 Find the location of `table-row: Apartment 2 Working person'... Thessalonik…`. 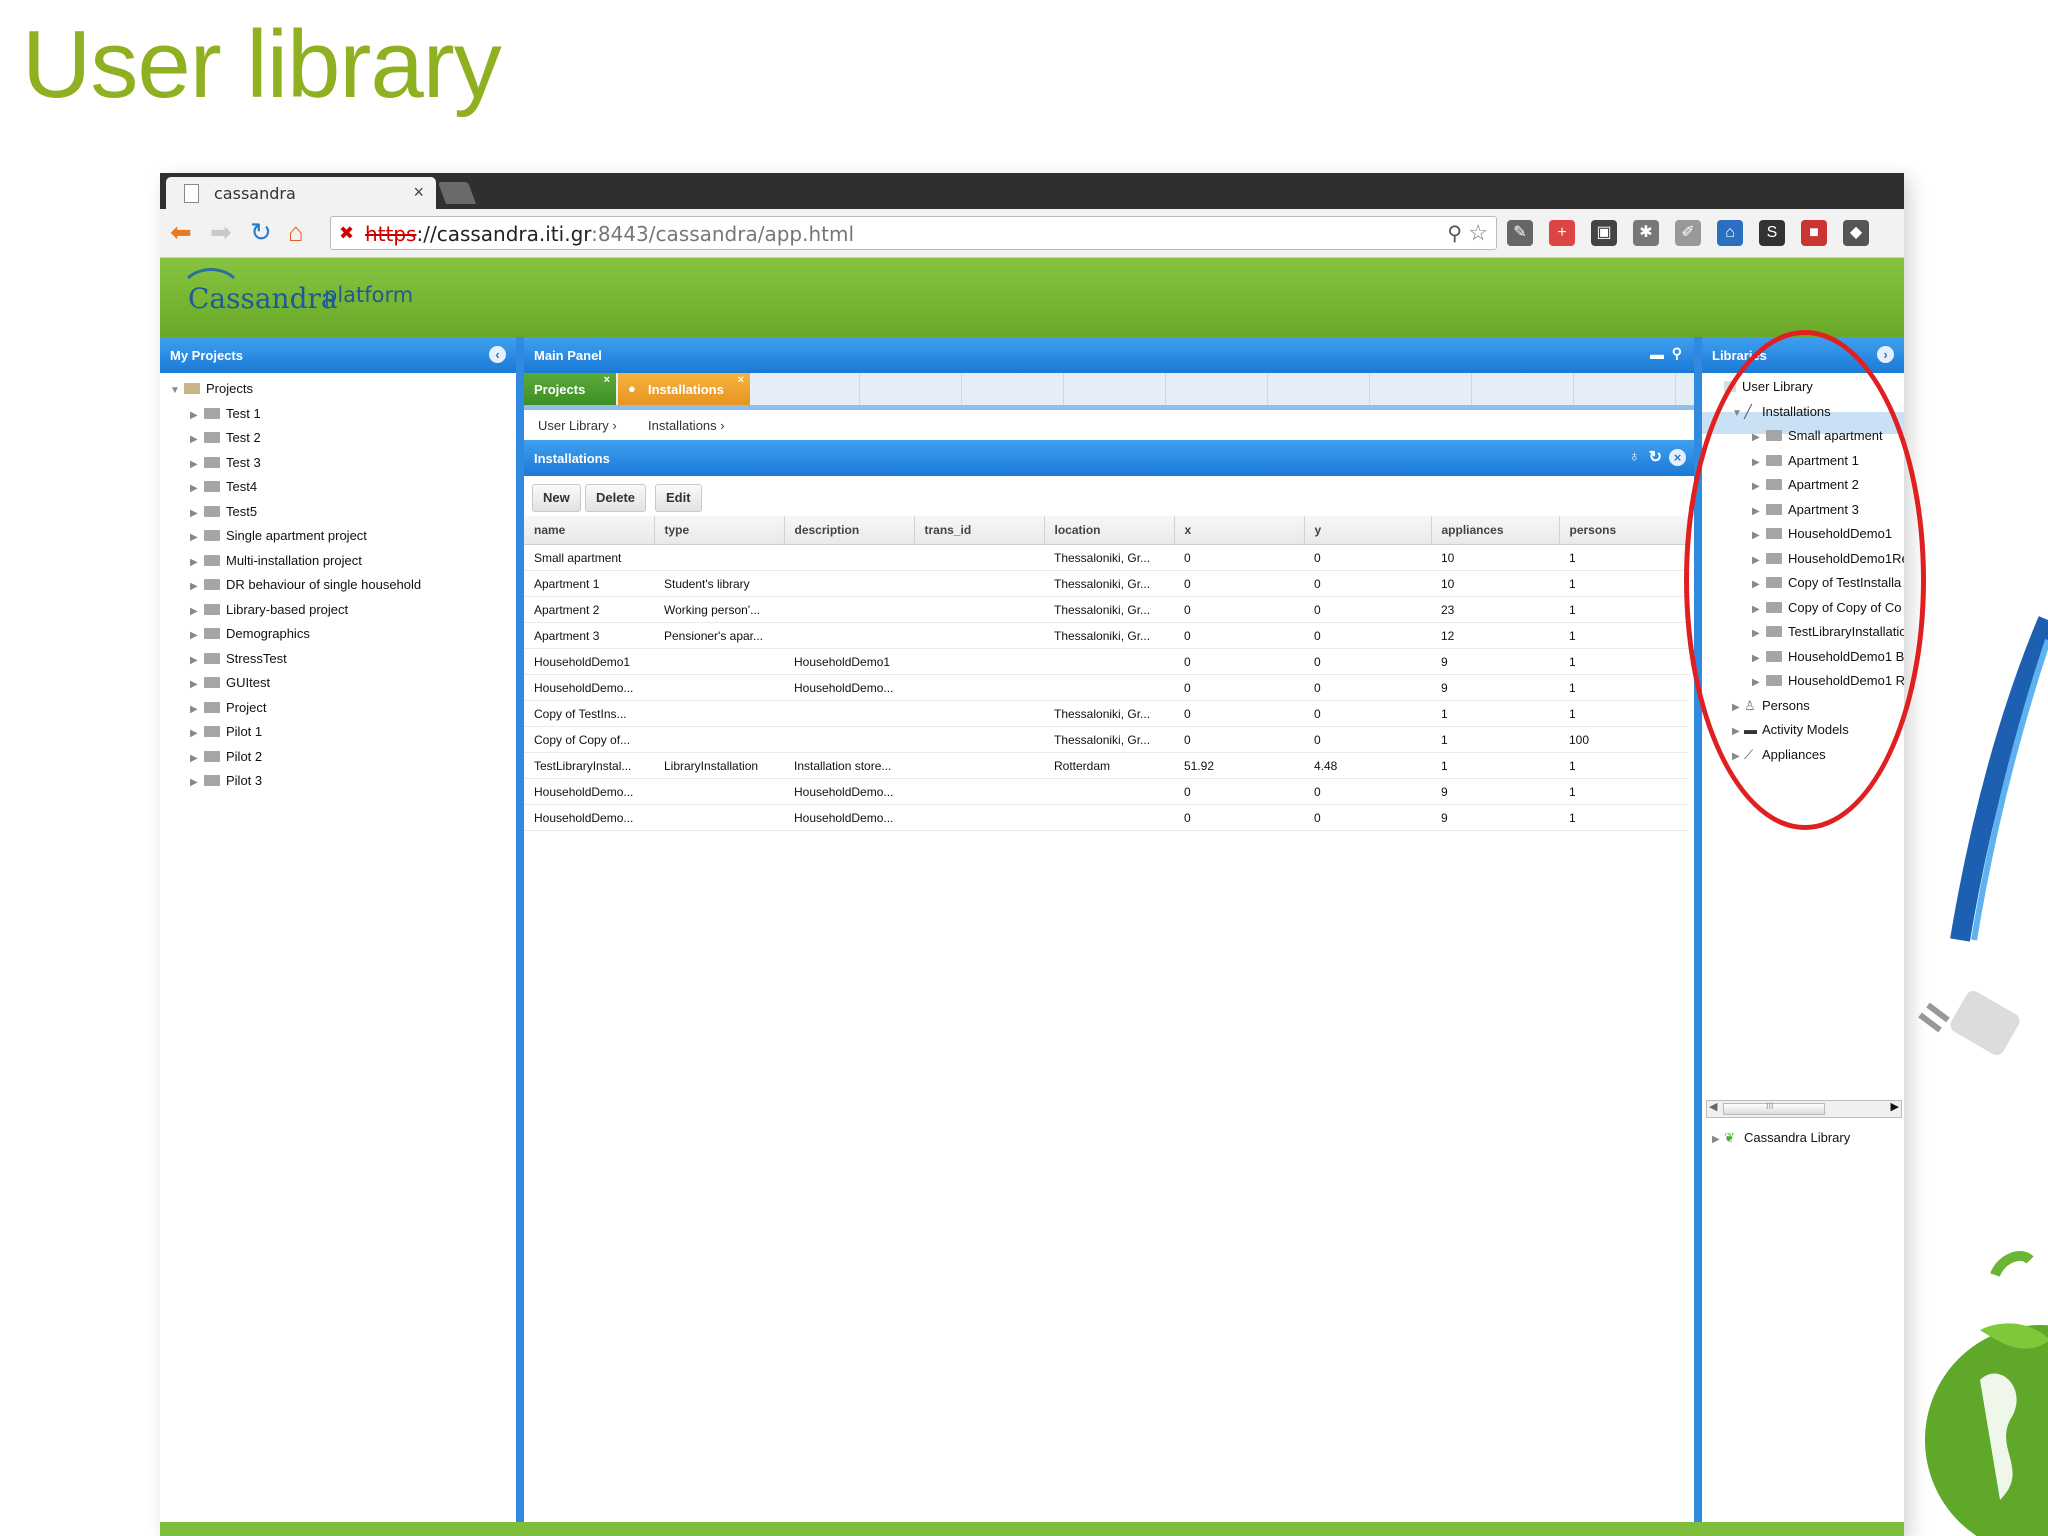

table-row: Apartment 2 Working person'... Thessalonik… is located at coordinates (1106, 609).